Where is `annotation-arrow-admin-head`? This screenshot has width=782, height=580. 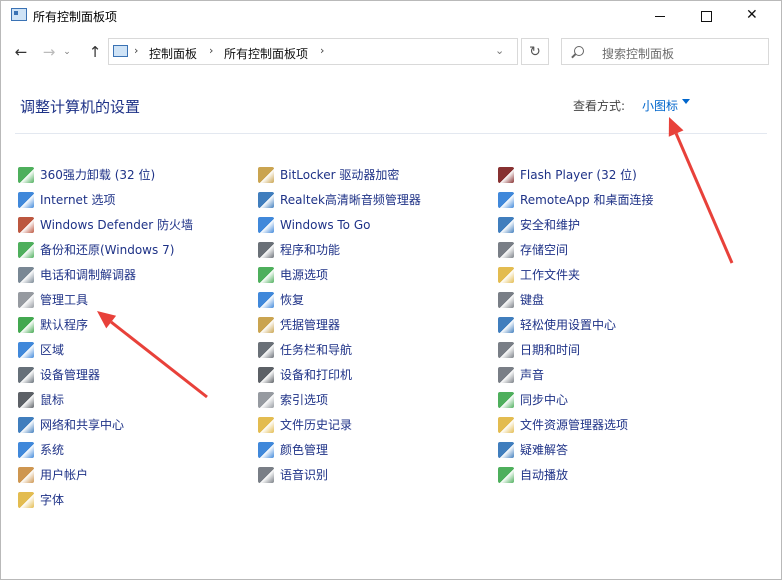 annotation-arrow-admin-head is located at coordinates (107, 320).